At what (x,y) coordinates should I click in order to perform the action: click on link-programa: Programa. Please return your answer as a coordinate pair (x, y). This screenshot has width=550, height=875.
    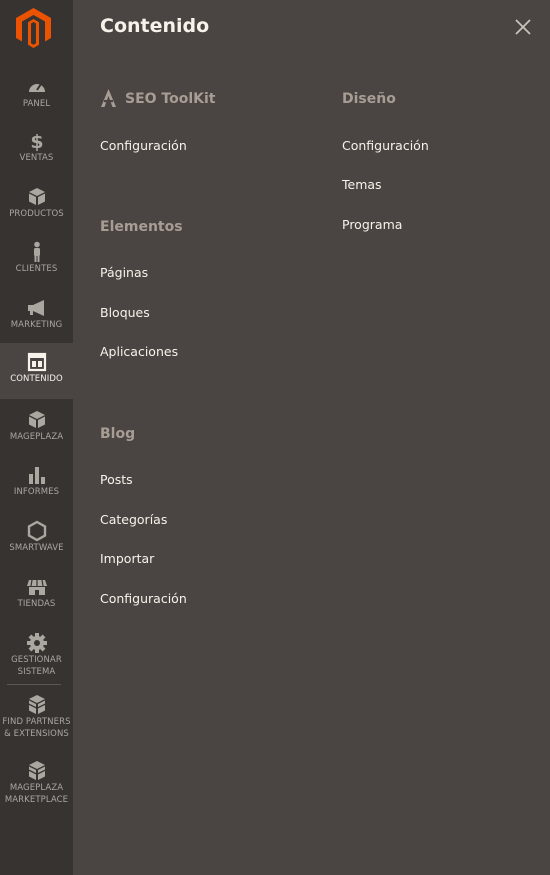
    Looking at the image, I should click on (372, 224).